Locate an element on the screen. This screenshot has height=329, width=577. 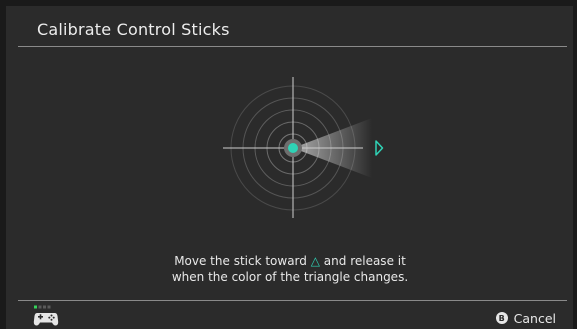
footer-divider is located at coordinates (292, 300).